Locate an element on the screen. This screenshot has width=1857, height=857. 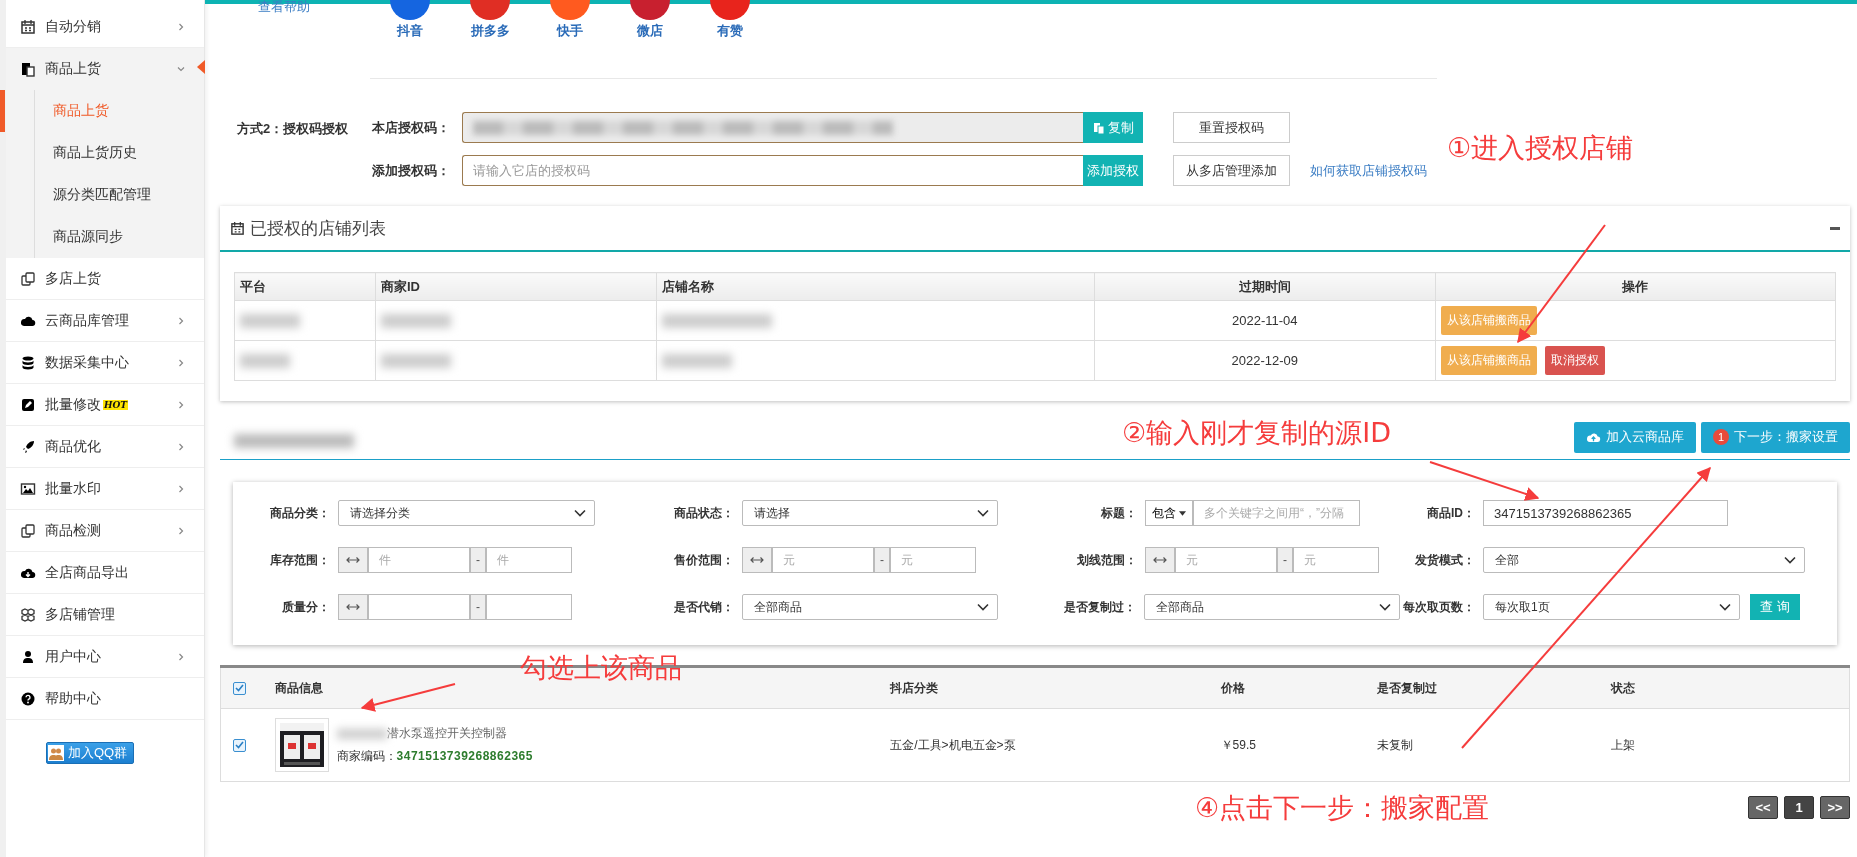
row-checkbox is located at coordinates (239, 745).